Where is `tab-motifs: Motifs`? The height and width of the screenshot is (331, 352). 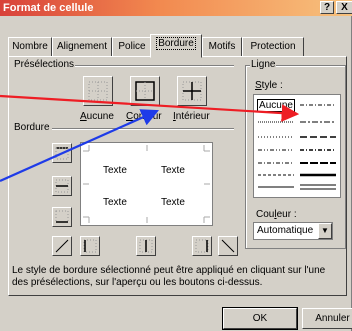
tab-motifs: Motifs is located at coordinates (222, 47).